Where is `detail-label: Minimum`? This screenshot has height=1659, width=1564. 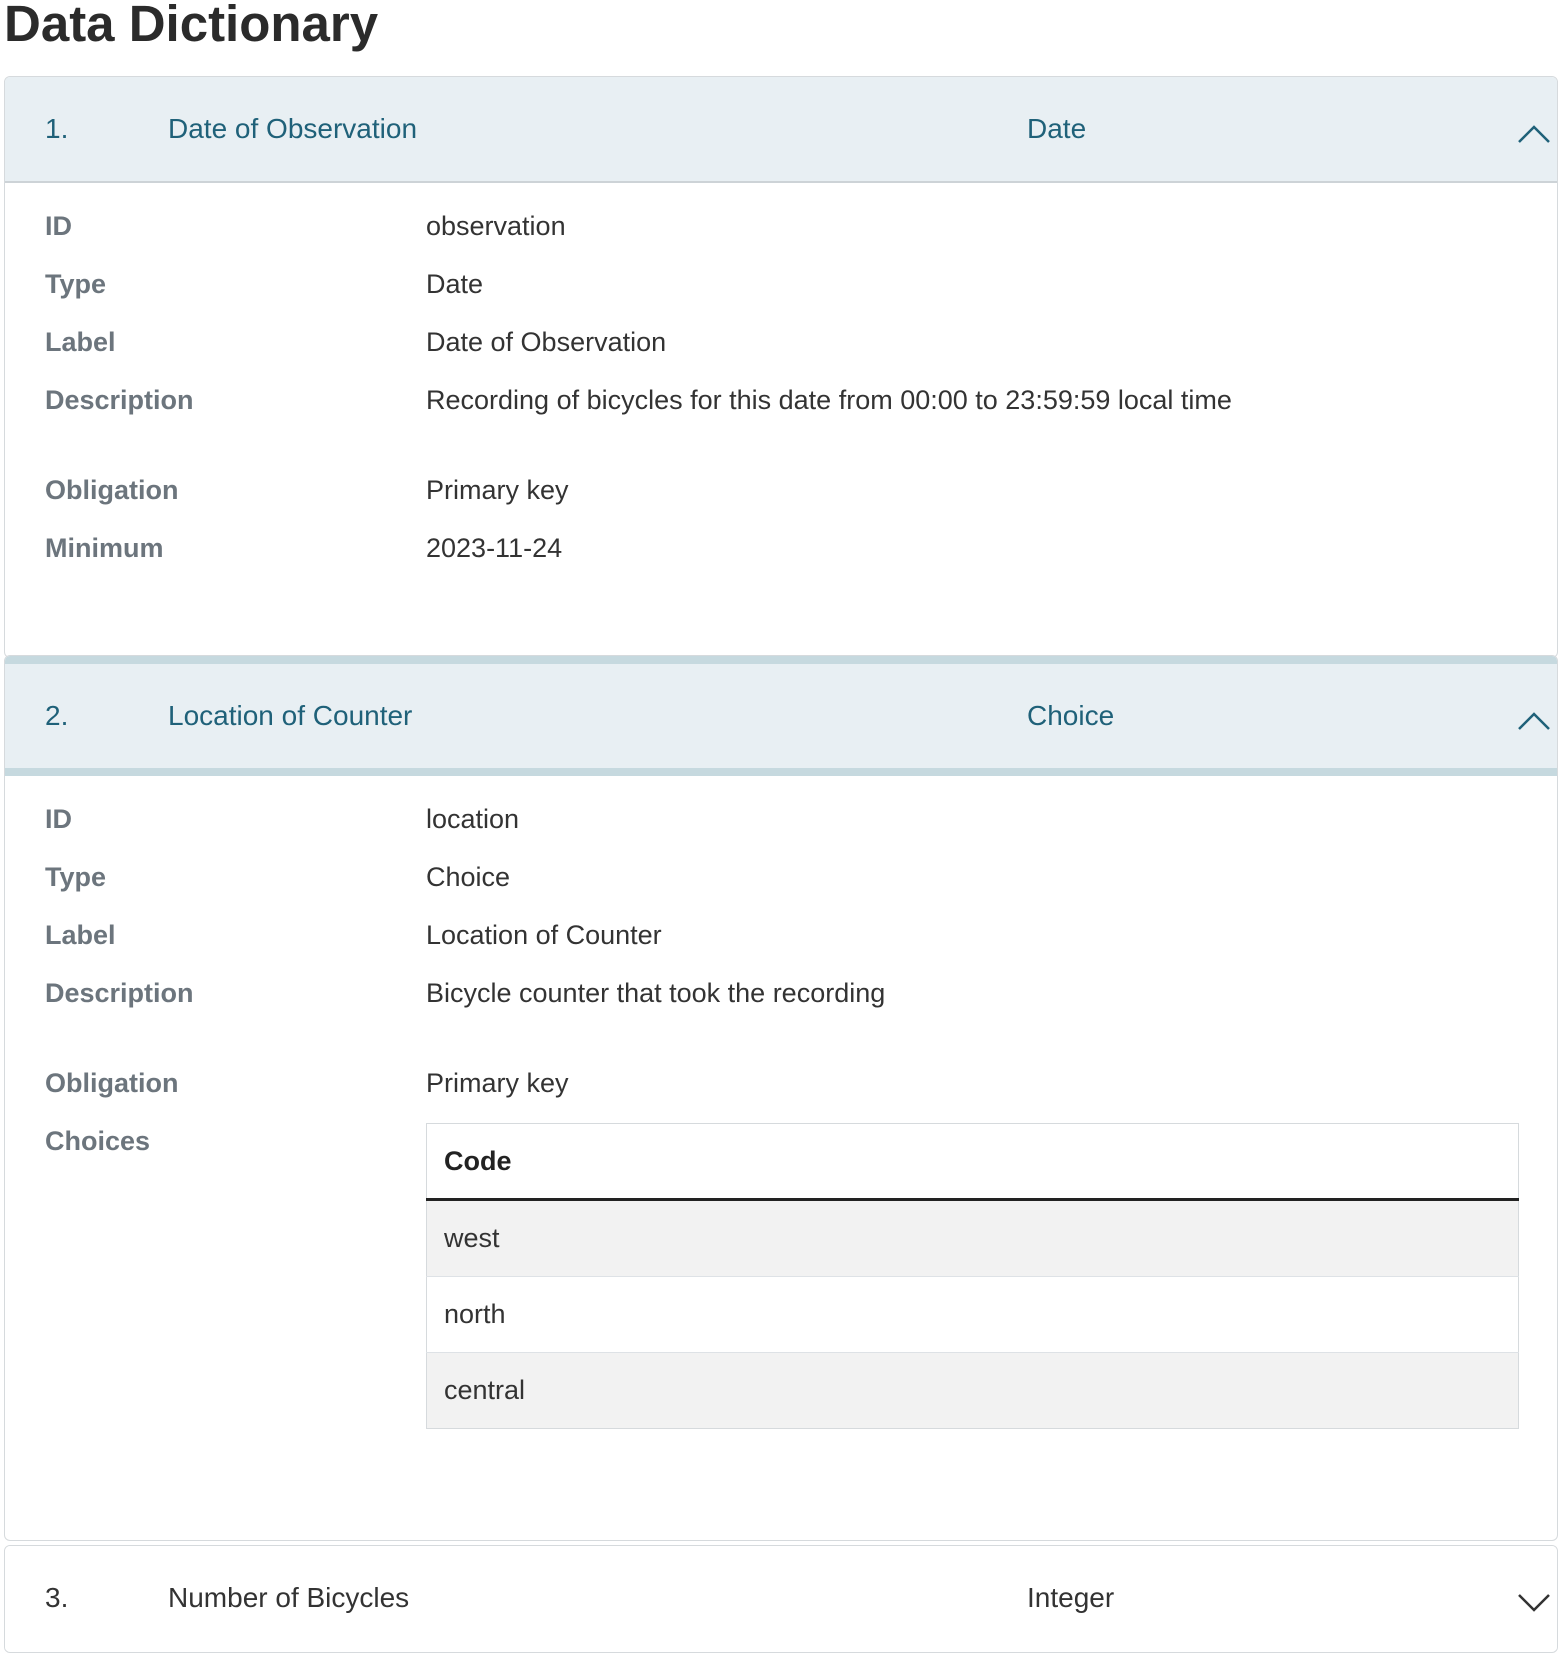 detail-label: Minimum is located at coordinates (104, 548).